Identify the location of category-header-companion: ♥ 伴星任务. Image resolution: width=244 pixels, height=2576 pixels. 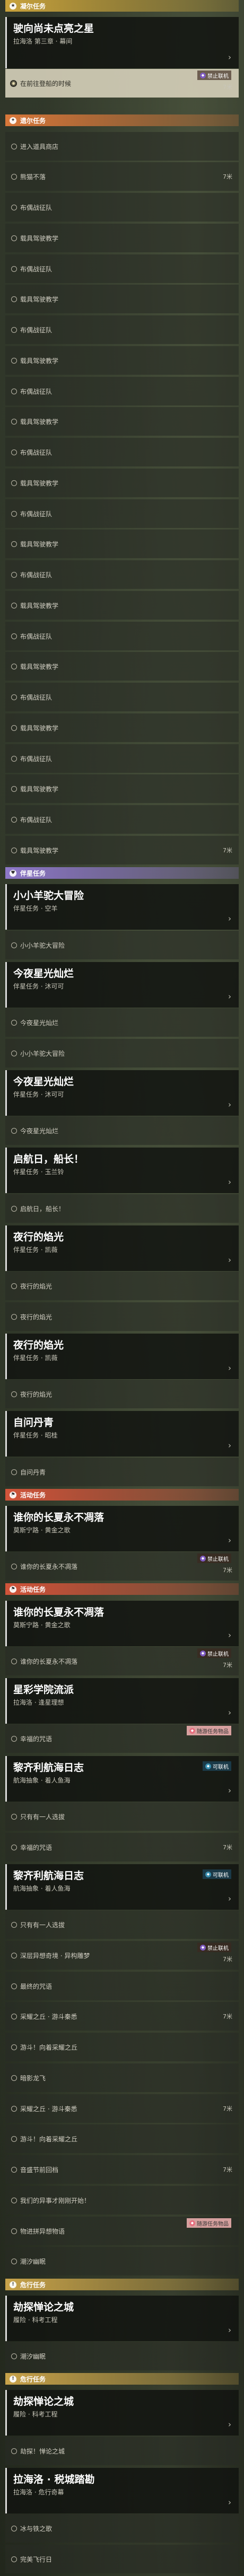
(122, 873).